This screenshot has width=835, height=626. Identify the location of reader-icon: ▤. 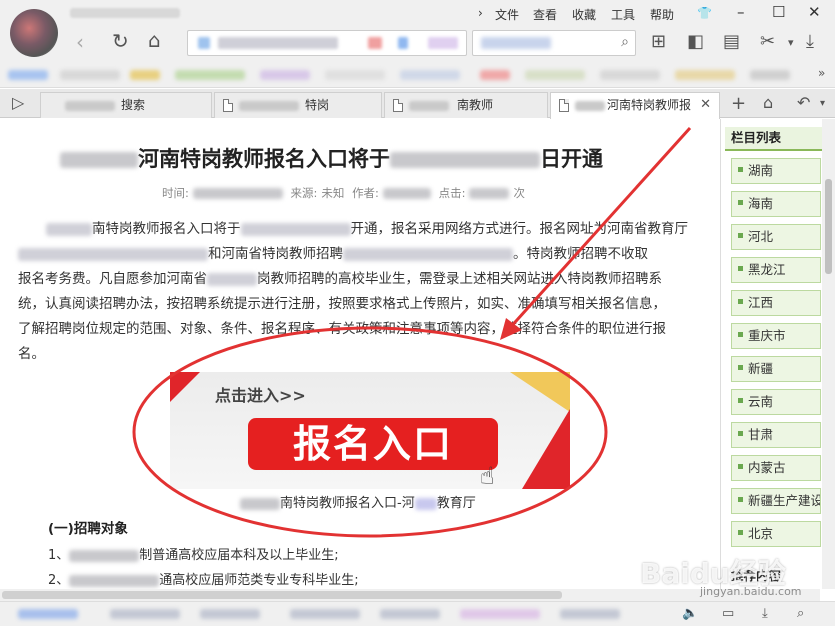
(731, 42).